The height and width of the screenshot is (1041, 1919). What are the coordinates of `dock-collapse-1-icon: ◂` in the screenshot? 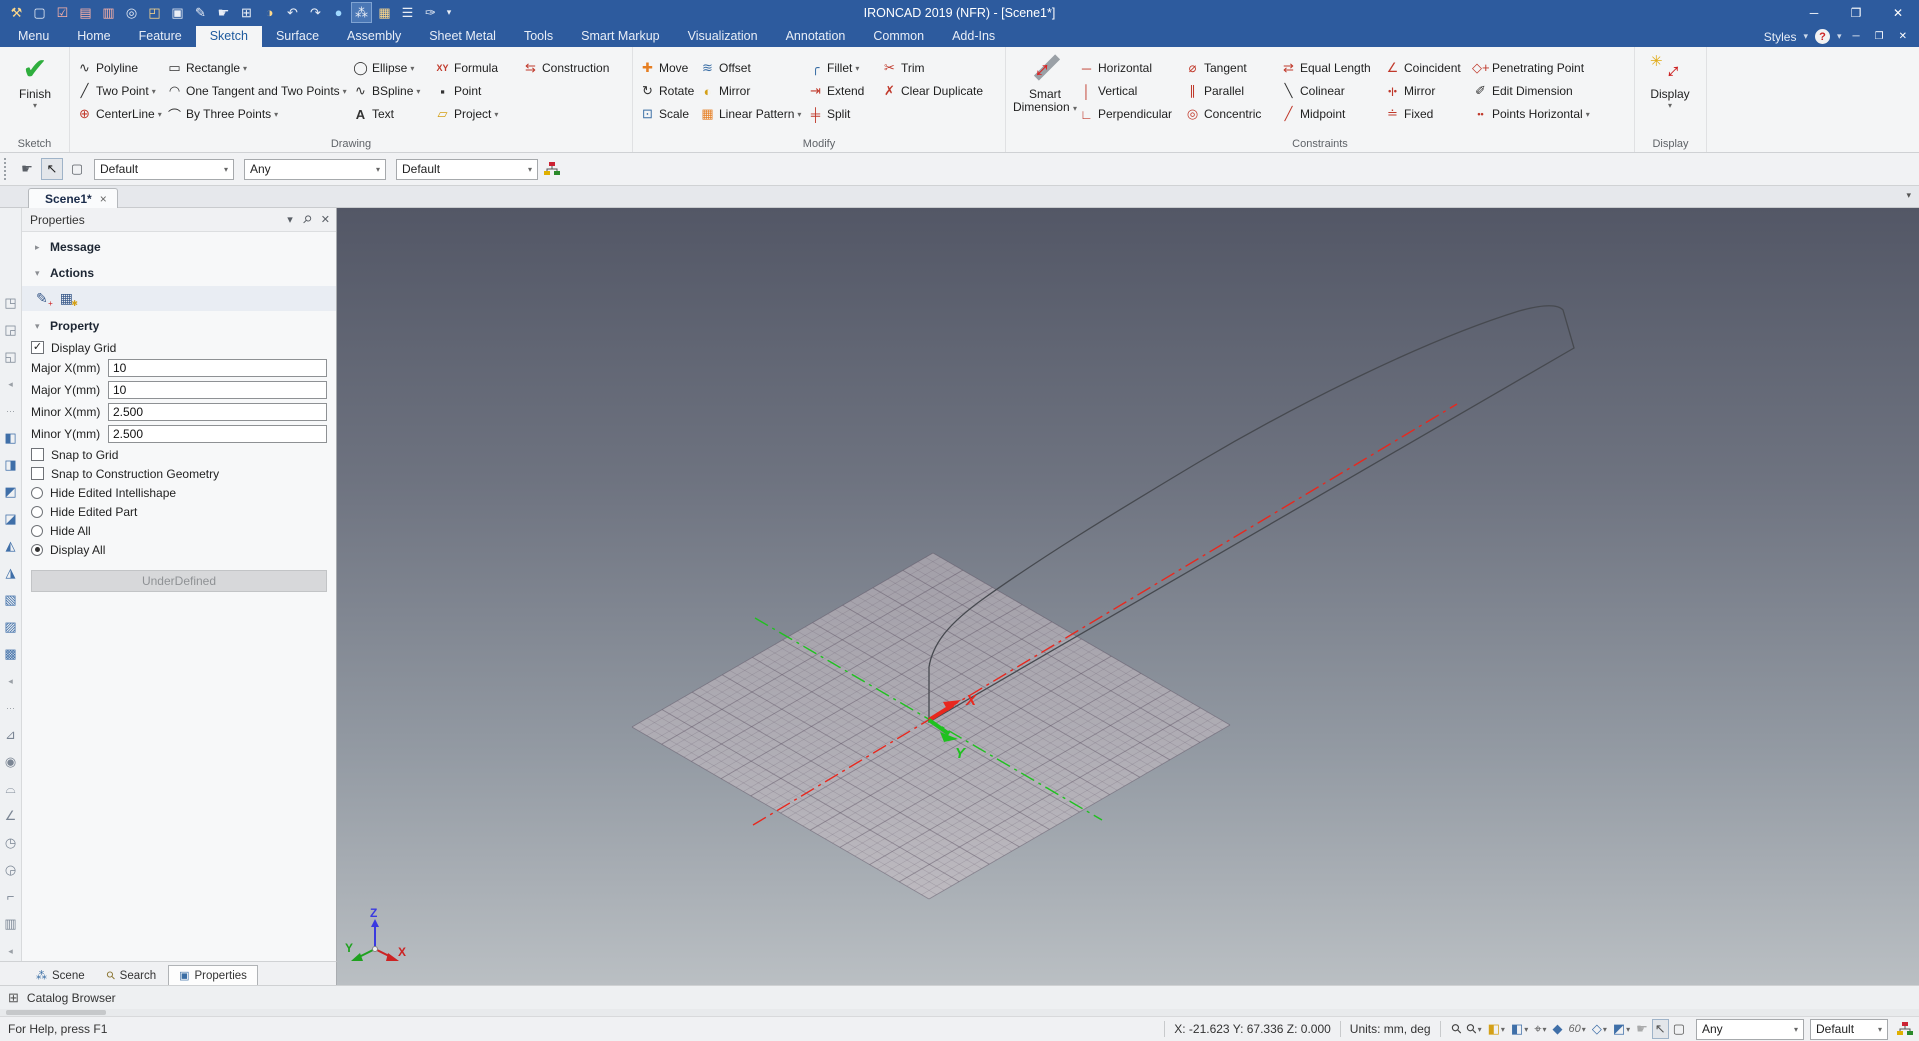 It's located at (10, 384).